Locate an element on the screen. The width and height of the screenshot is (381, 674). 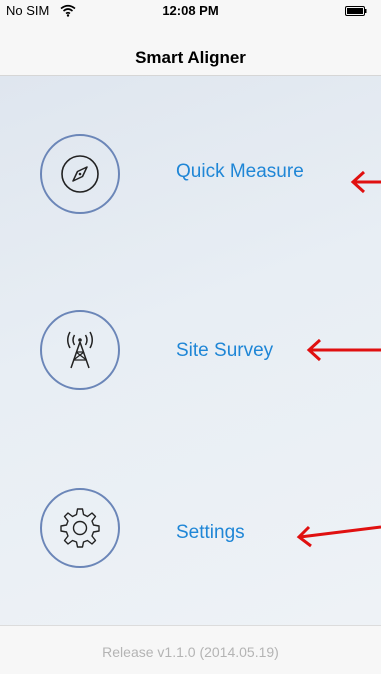
compass-icon is located at coordinates (80, 174).